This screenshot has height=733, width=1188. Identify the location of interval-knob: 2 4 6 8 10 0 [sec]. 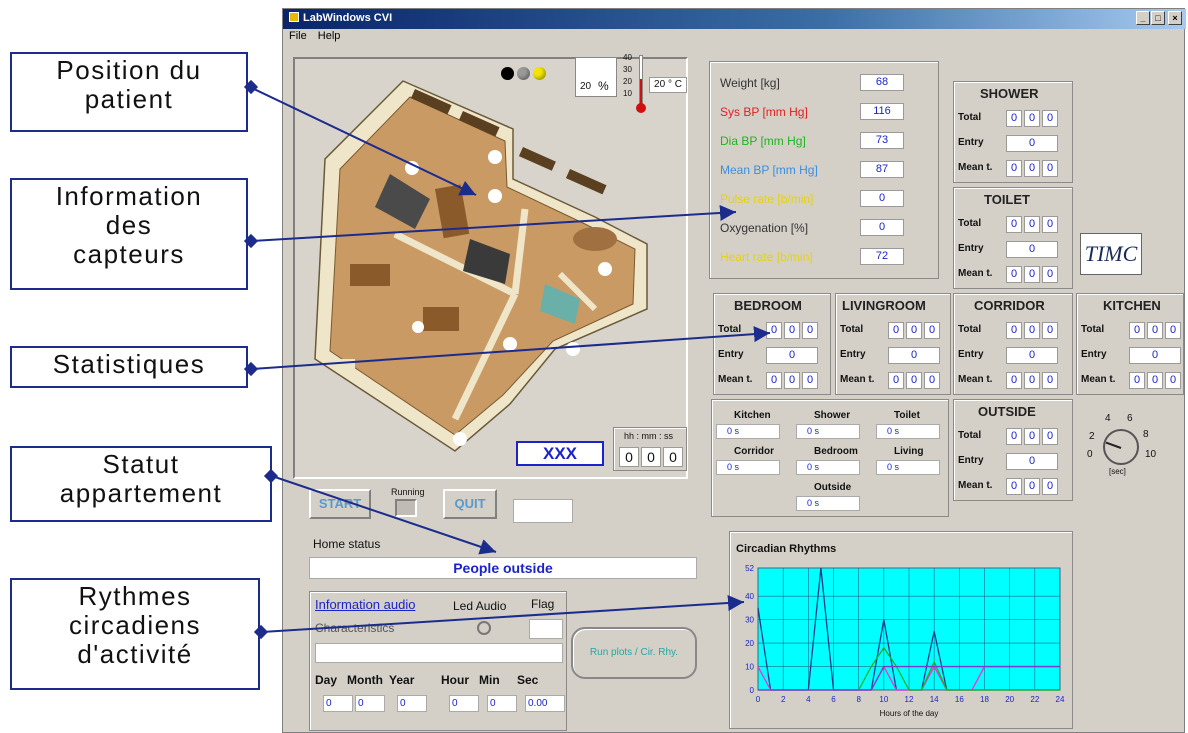
(1128, 447).